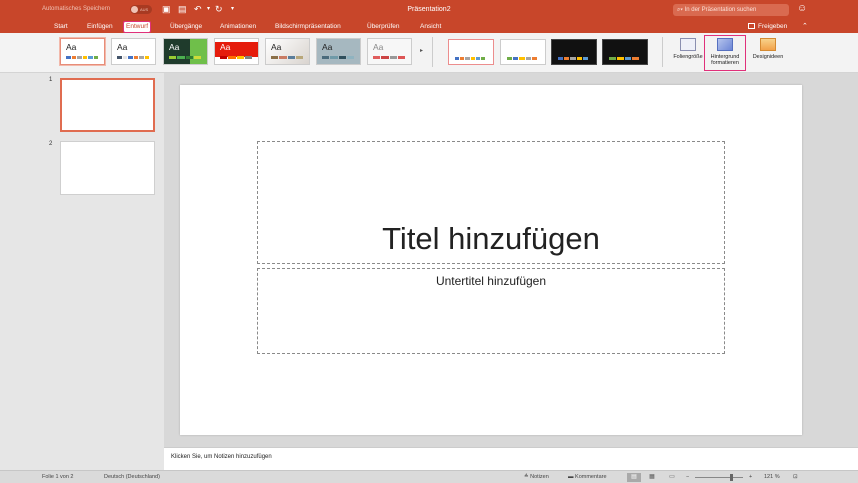  Describe the element at coordinates (687, 477) in the screenshot. I see `zoom-out-button: −` at that location.